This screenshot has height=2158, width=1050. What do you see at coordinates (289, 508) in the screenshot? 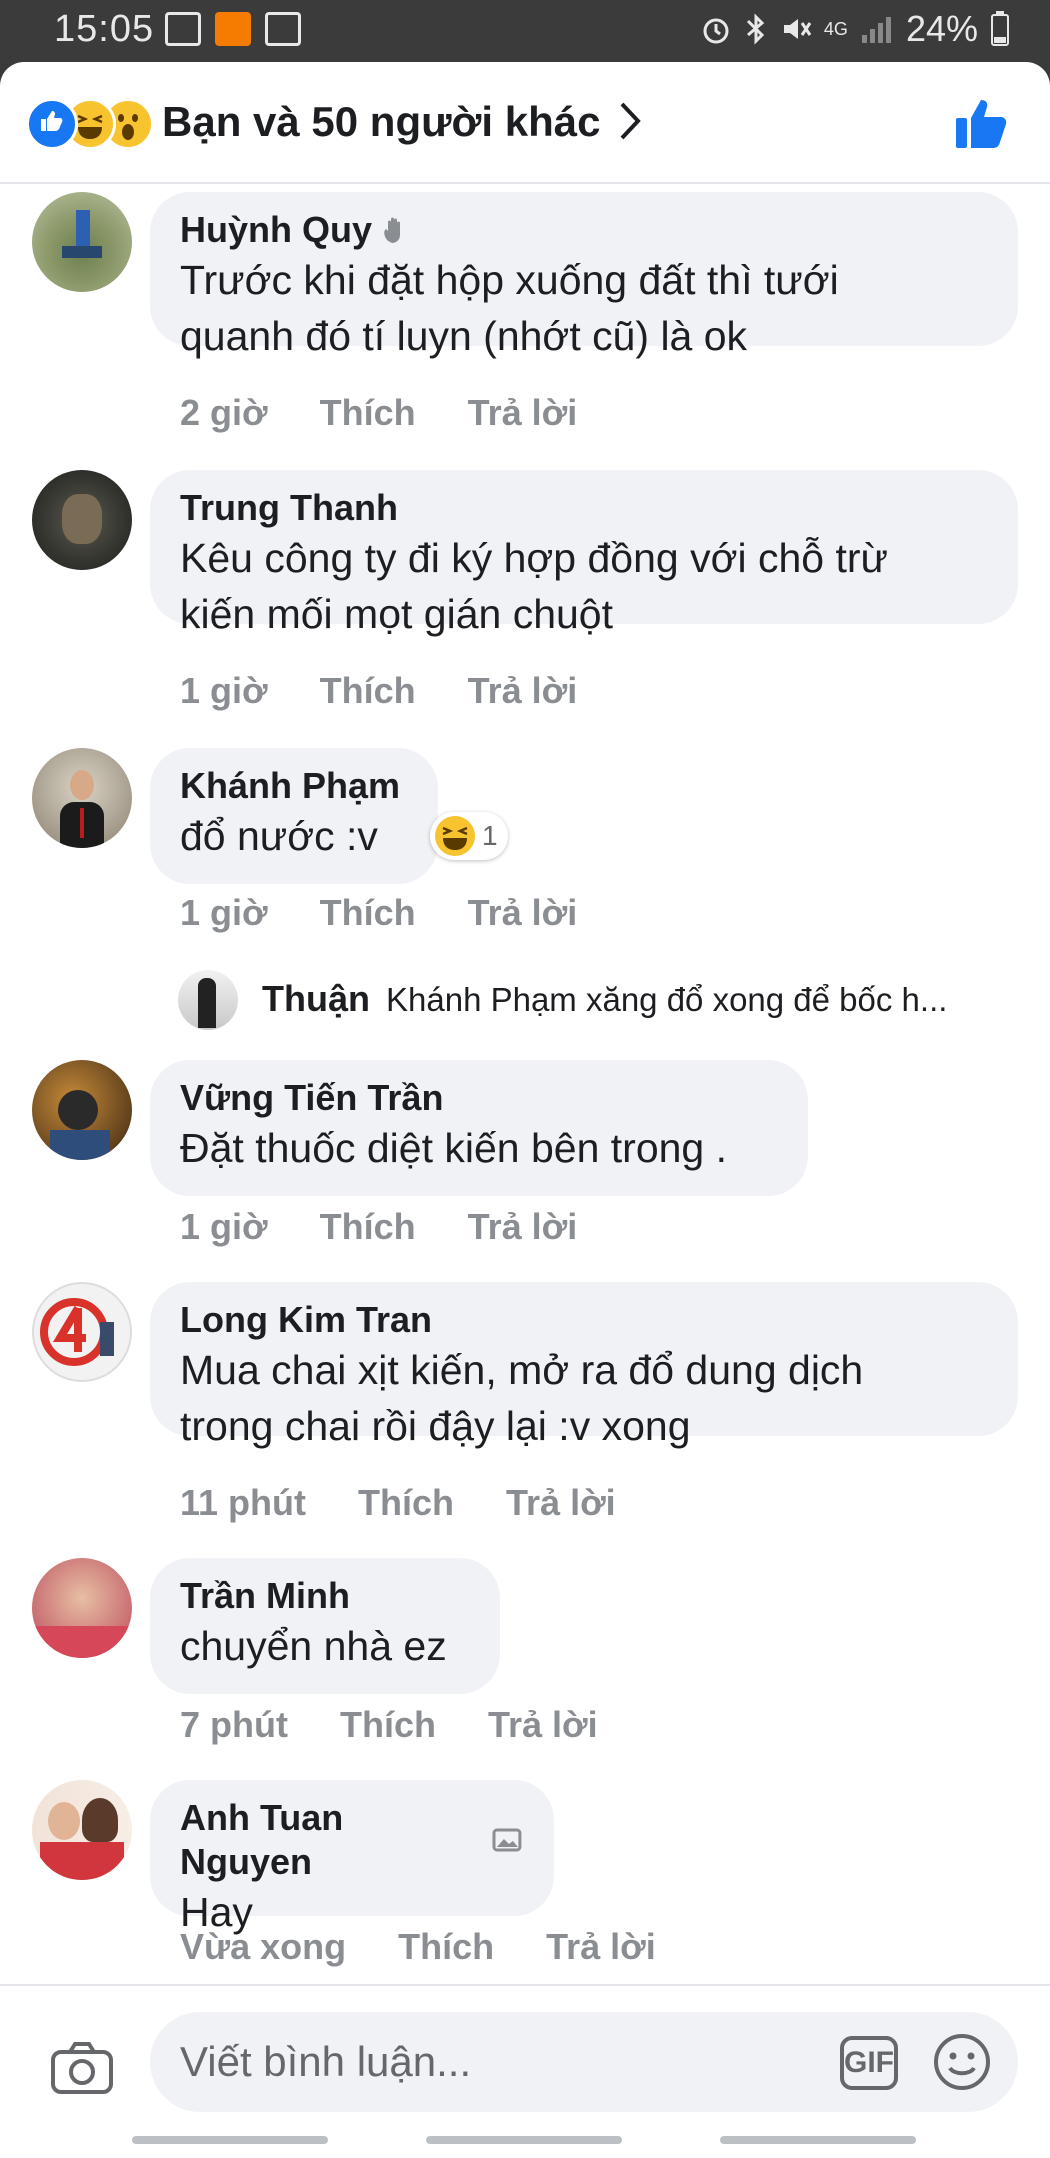
I see `comment-author: Trung Thanh` at bounding box center [289, 508].